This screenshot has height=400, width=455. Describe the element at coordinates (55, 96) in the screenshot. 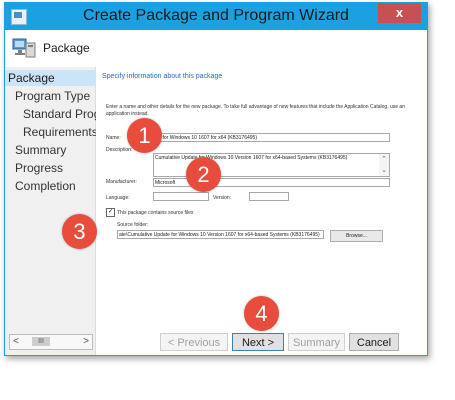

I see `nav-item-program-type: Program Type` at that location.